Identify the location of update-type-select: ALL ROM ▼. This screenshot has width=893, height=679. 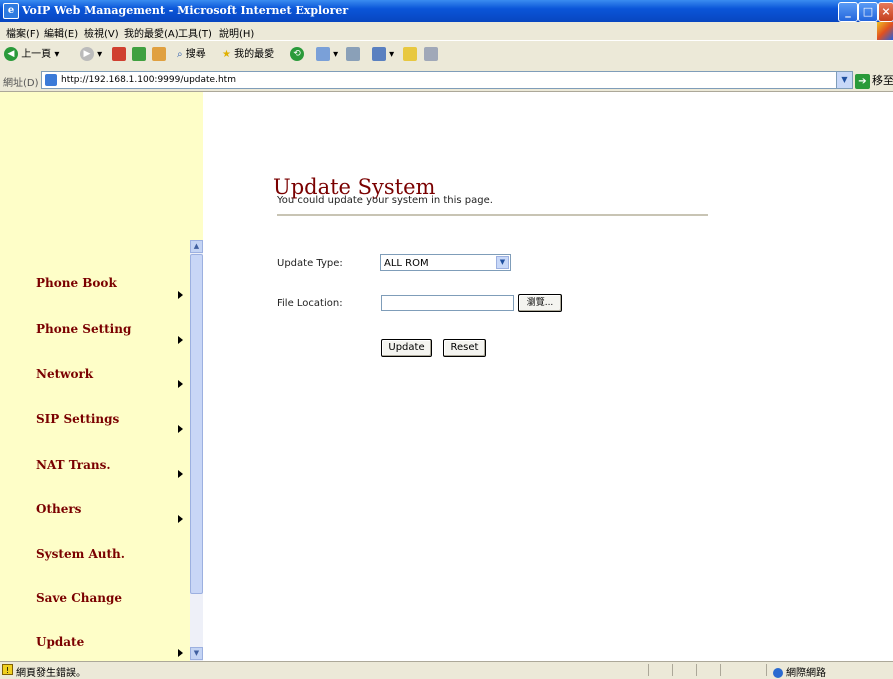
(445, 262).